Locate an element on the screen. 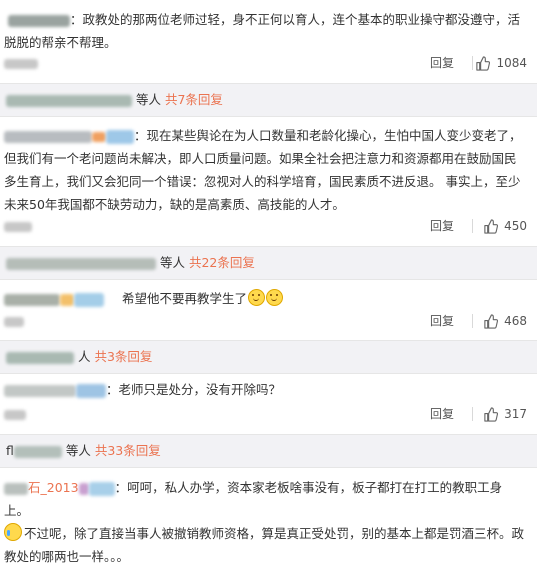 This screenshot has height=568, width=537. sub-reply-suffix: 人 is located at coordinates (84, 356).